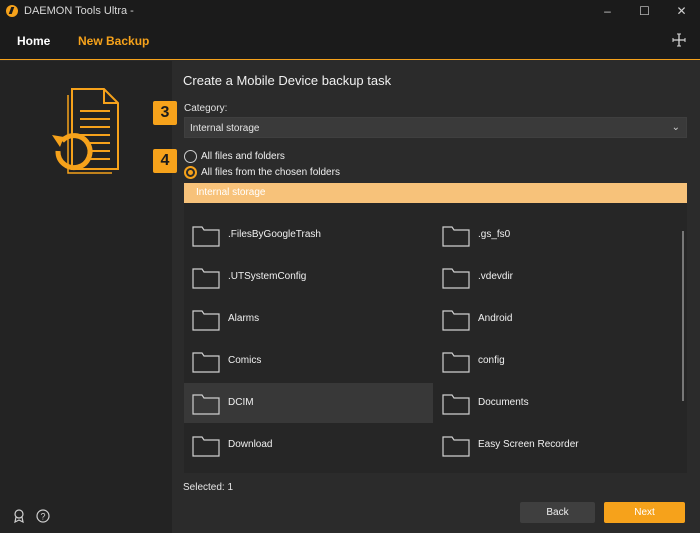 The height and width of the screenshot is (533, 700). Describe the element at coordinates (528, 444) in the screenshot. I see `folder-name: Easy Screen Recorder` at that location.